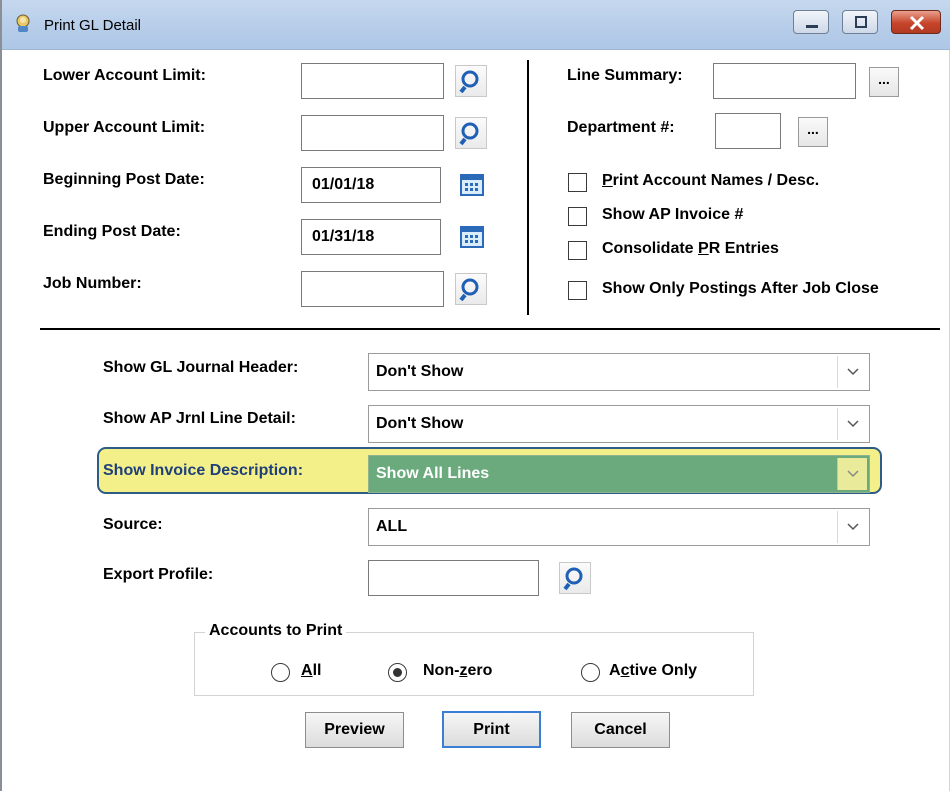 The width and height of the screenshot is (950, 791). I want to click on minimize-button, so click(811, 22).